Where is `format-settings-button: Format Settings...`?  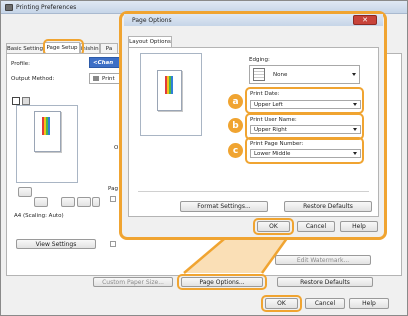
format-settings-button: Format Settings... is located at coordinates (224, 206).